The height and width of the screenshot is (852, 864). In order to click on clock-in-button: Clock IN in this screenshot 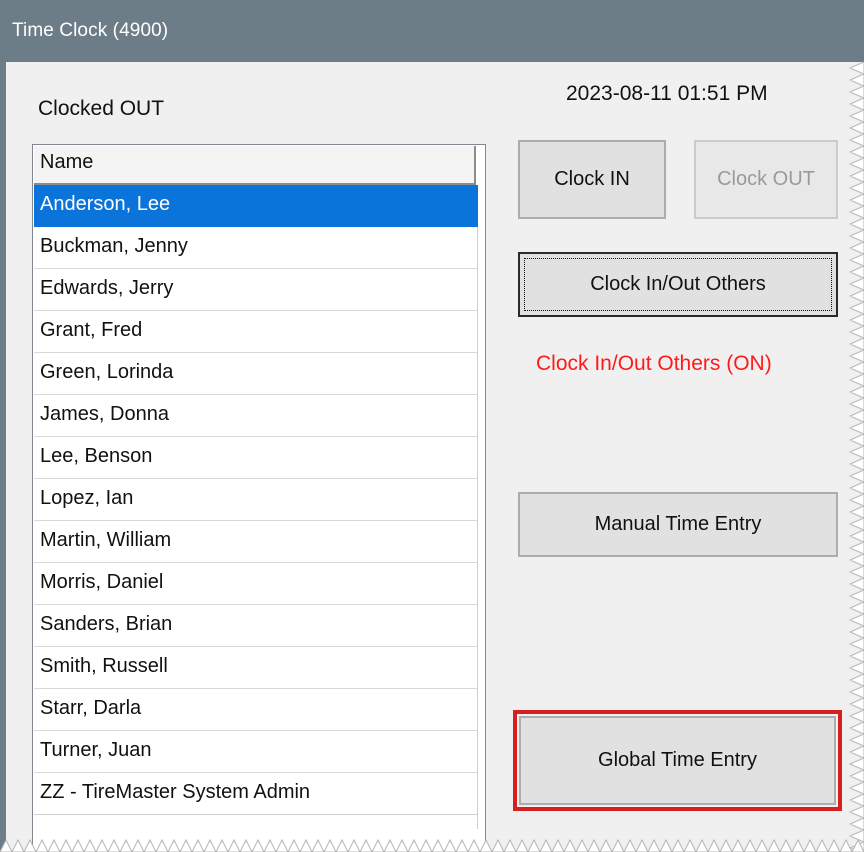, I will do `click(592, 179)`.